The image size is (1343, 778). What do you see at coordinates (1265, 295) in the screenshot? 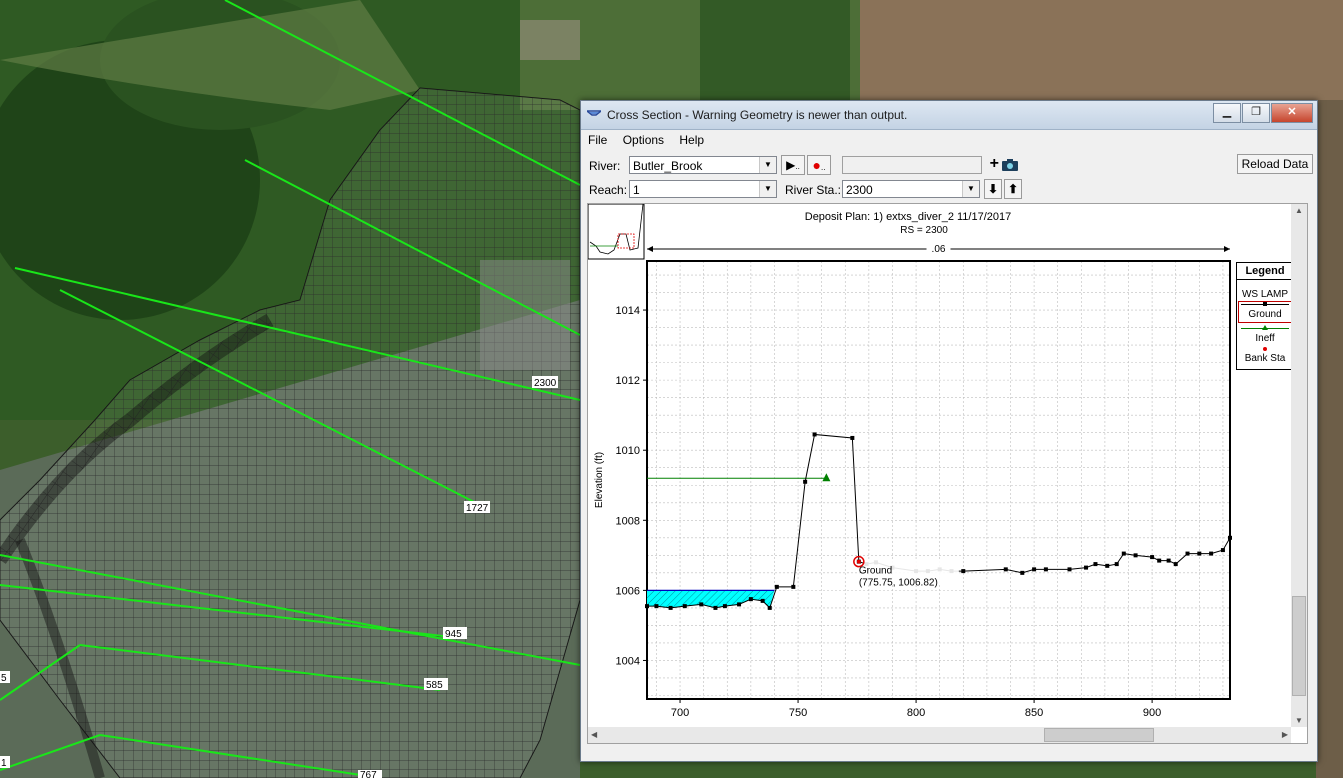
I see `legend-item-ws-lamp: WS LAMP` at bounding box center [1265, 295].